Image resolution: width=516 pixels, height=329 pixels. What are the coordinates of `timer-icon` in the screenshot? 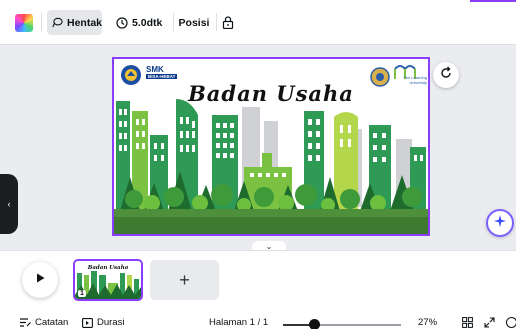 It's located at (87, 322).